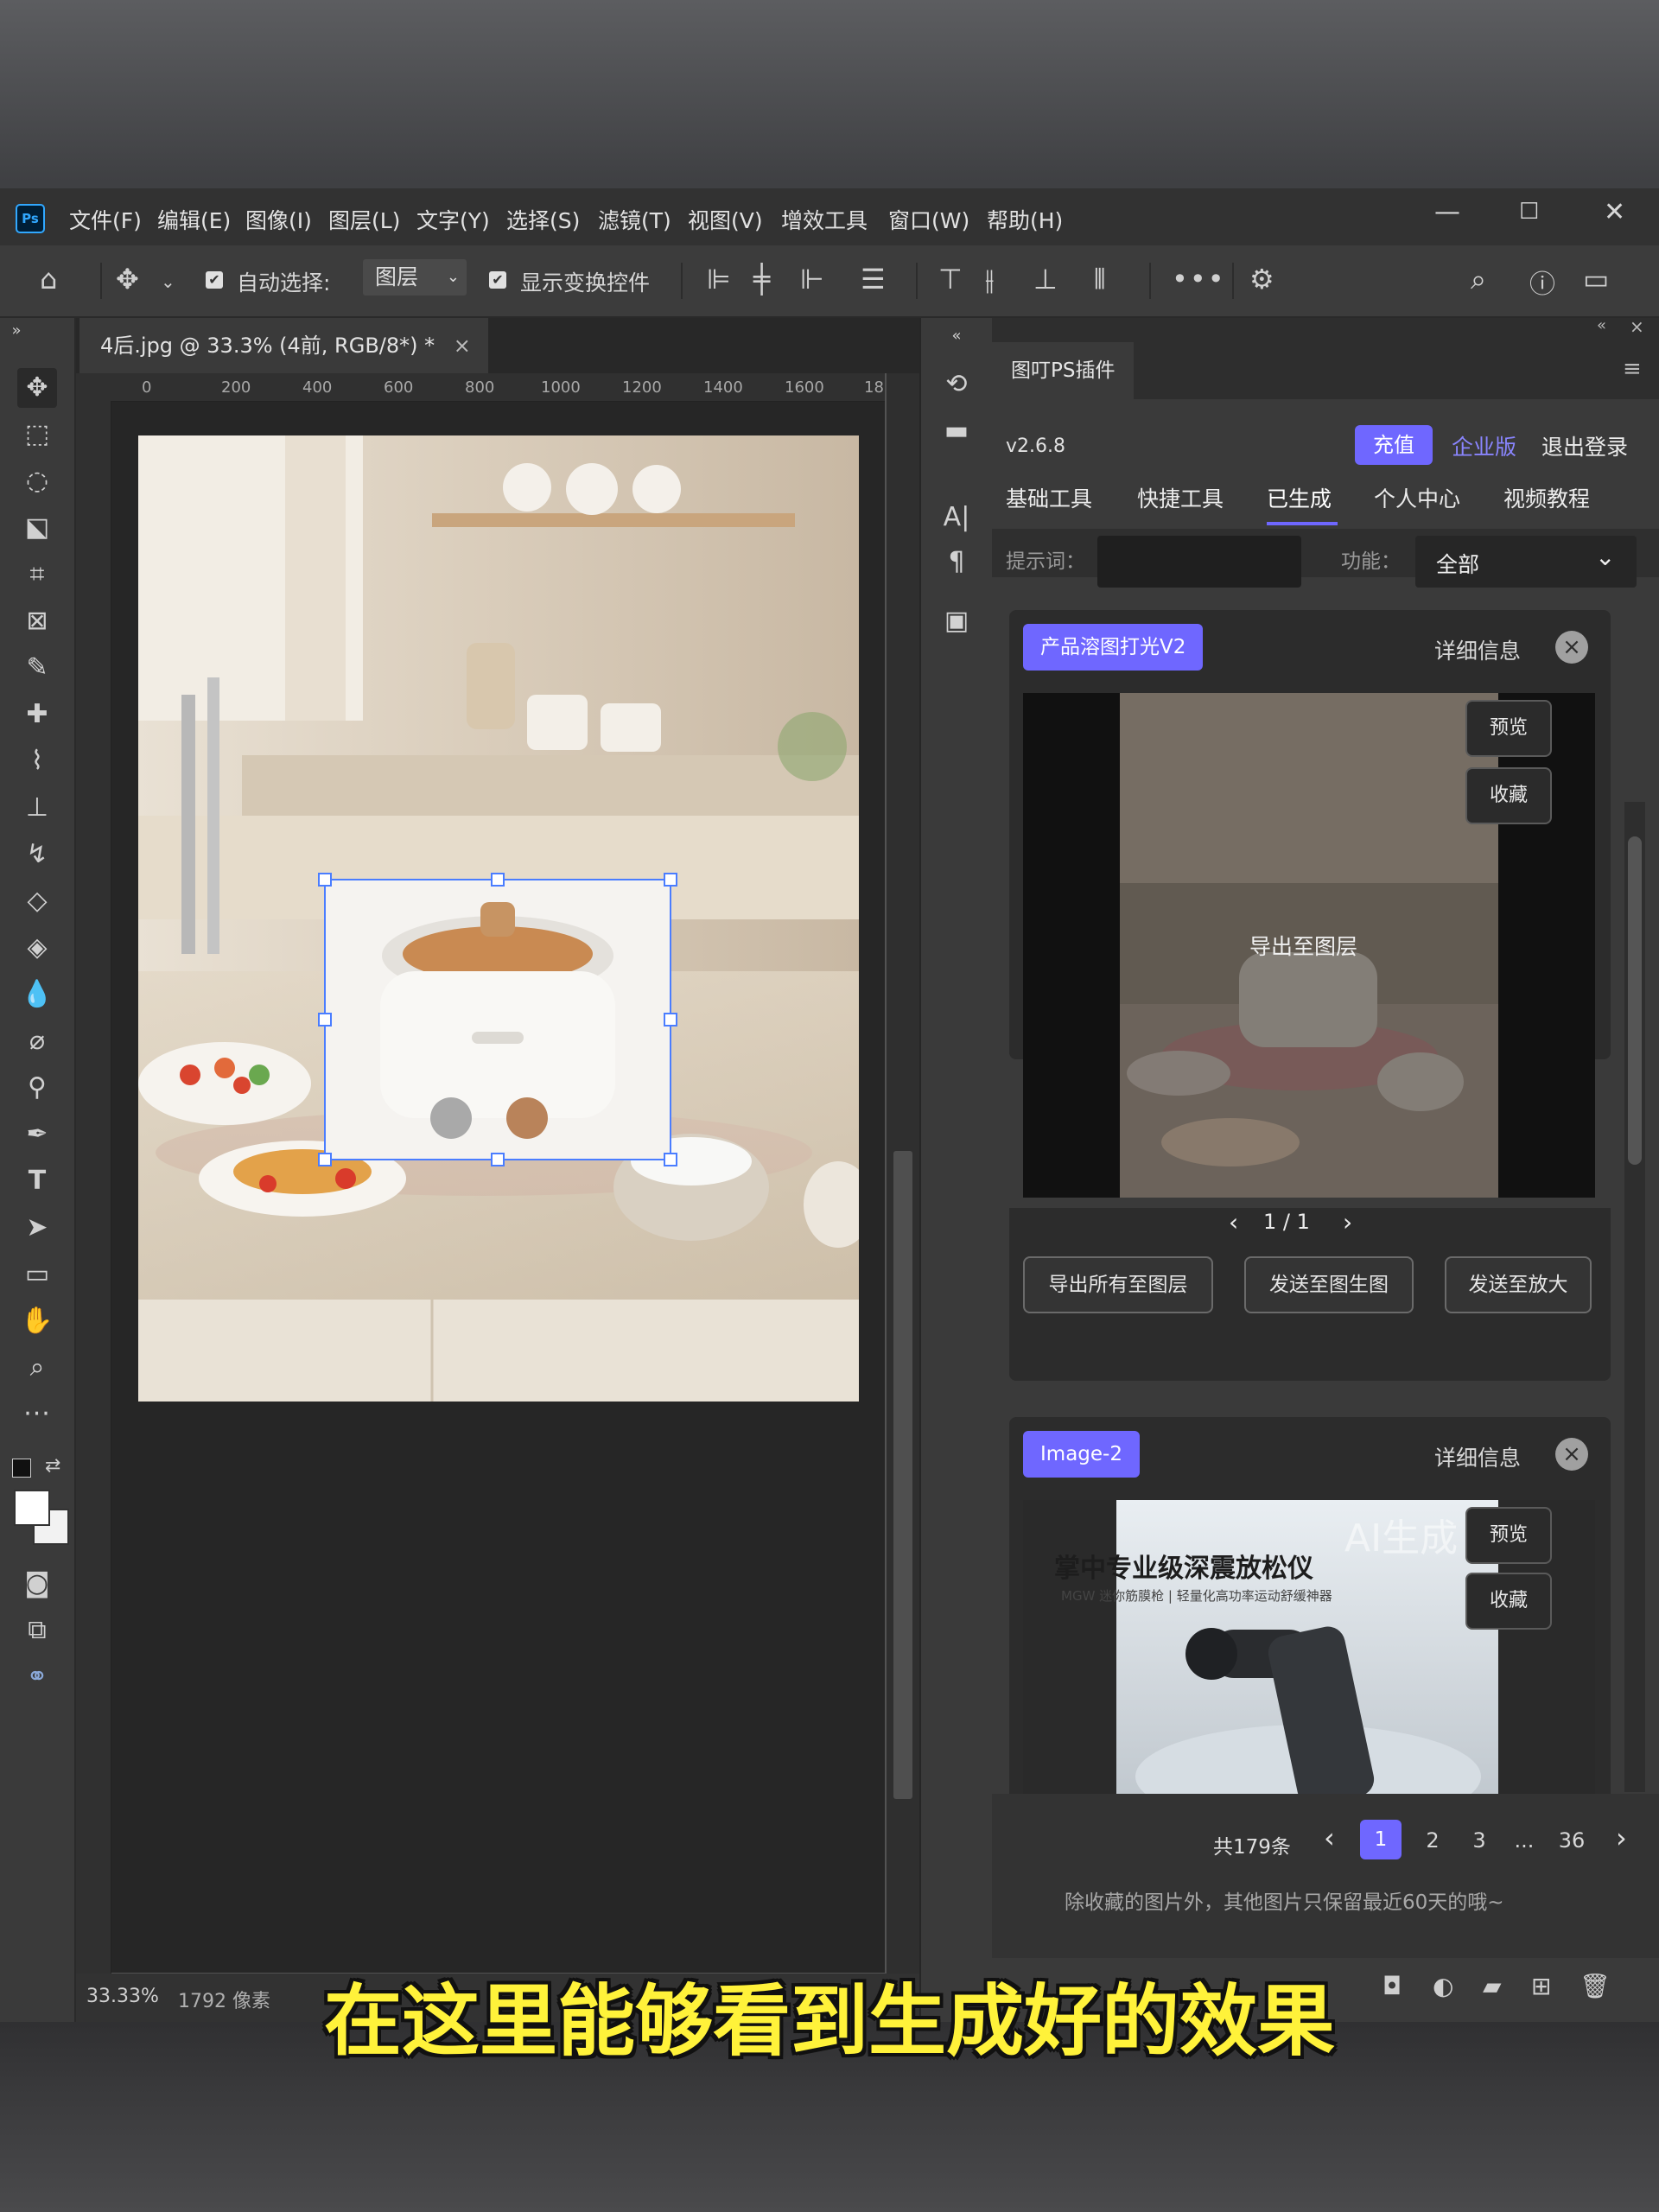 This screenshot has height=2212, width=1659. Describe the element at coordinates (1394, 445) in the screenshot. I see `recharge-button: 充值` at that location.